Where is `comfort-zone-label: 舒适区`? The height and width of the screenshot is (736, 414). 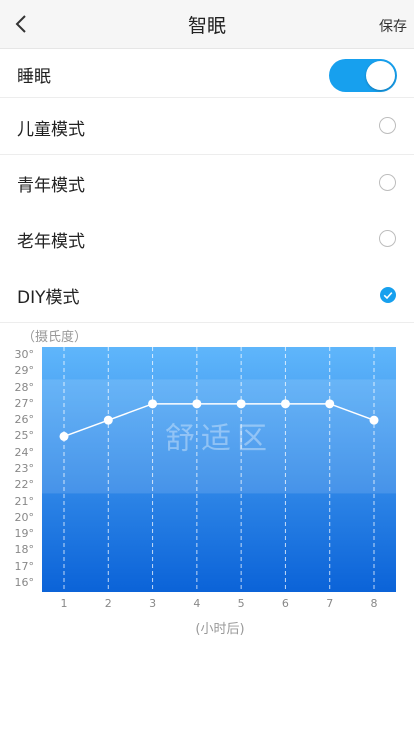
comfort-zone-label: 舒适区 is located at coordinates (219, 438).